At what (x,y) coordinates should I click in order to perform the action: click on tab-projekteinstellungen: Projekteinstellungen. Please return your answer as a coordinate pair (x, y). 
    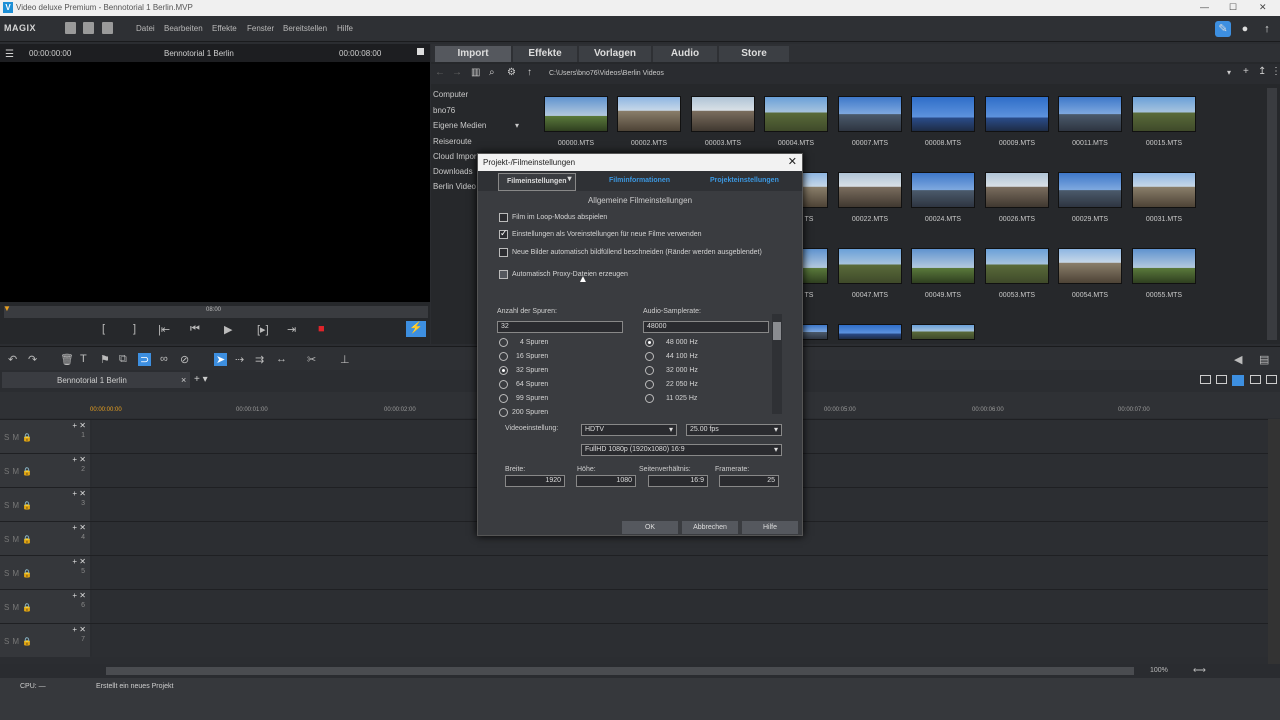
    Looking at the image, I should click on (744, 180).